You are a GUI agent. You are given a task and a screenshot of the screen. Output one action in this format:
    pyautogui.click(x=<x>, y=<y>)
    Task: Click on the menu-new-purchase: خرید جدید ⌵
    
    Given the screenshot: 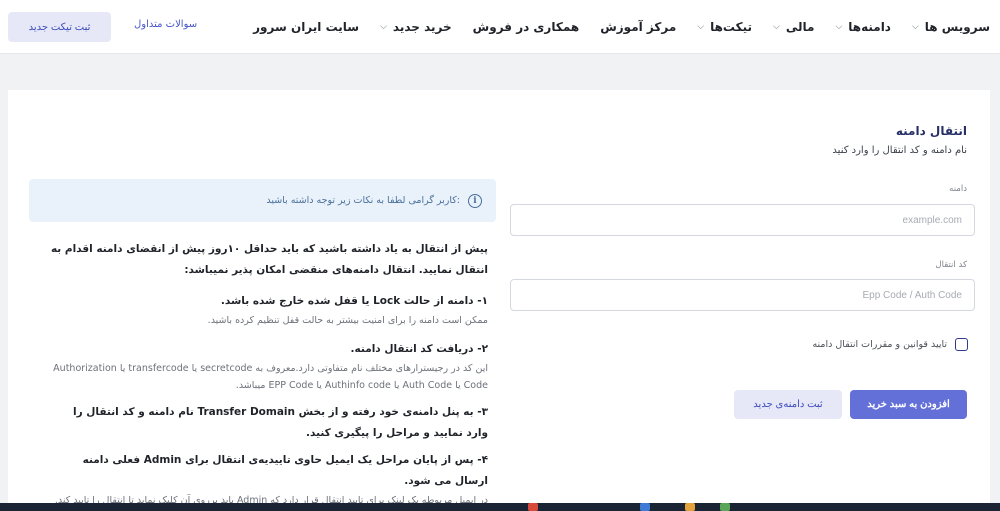 What is the action you would take?
    pyautogui.click(x=416, y=27)
    